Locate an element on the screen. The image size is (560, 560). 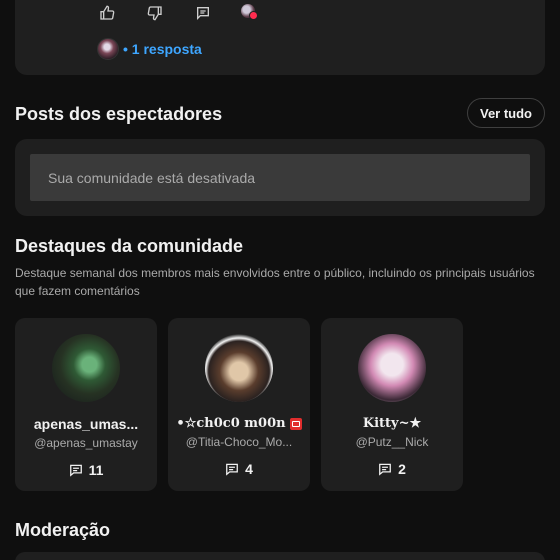
replies-count-link: • 1 resposta is located at coordinates (162, 49).